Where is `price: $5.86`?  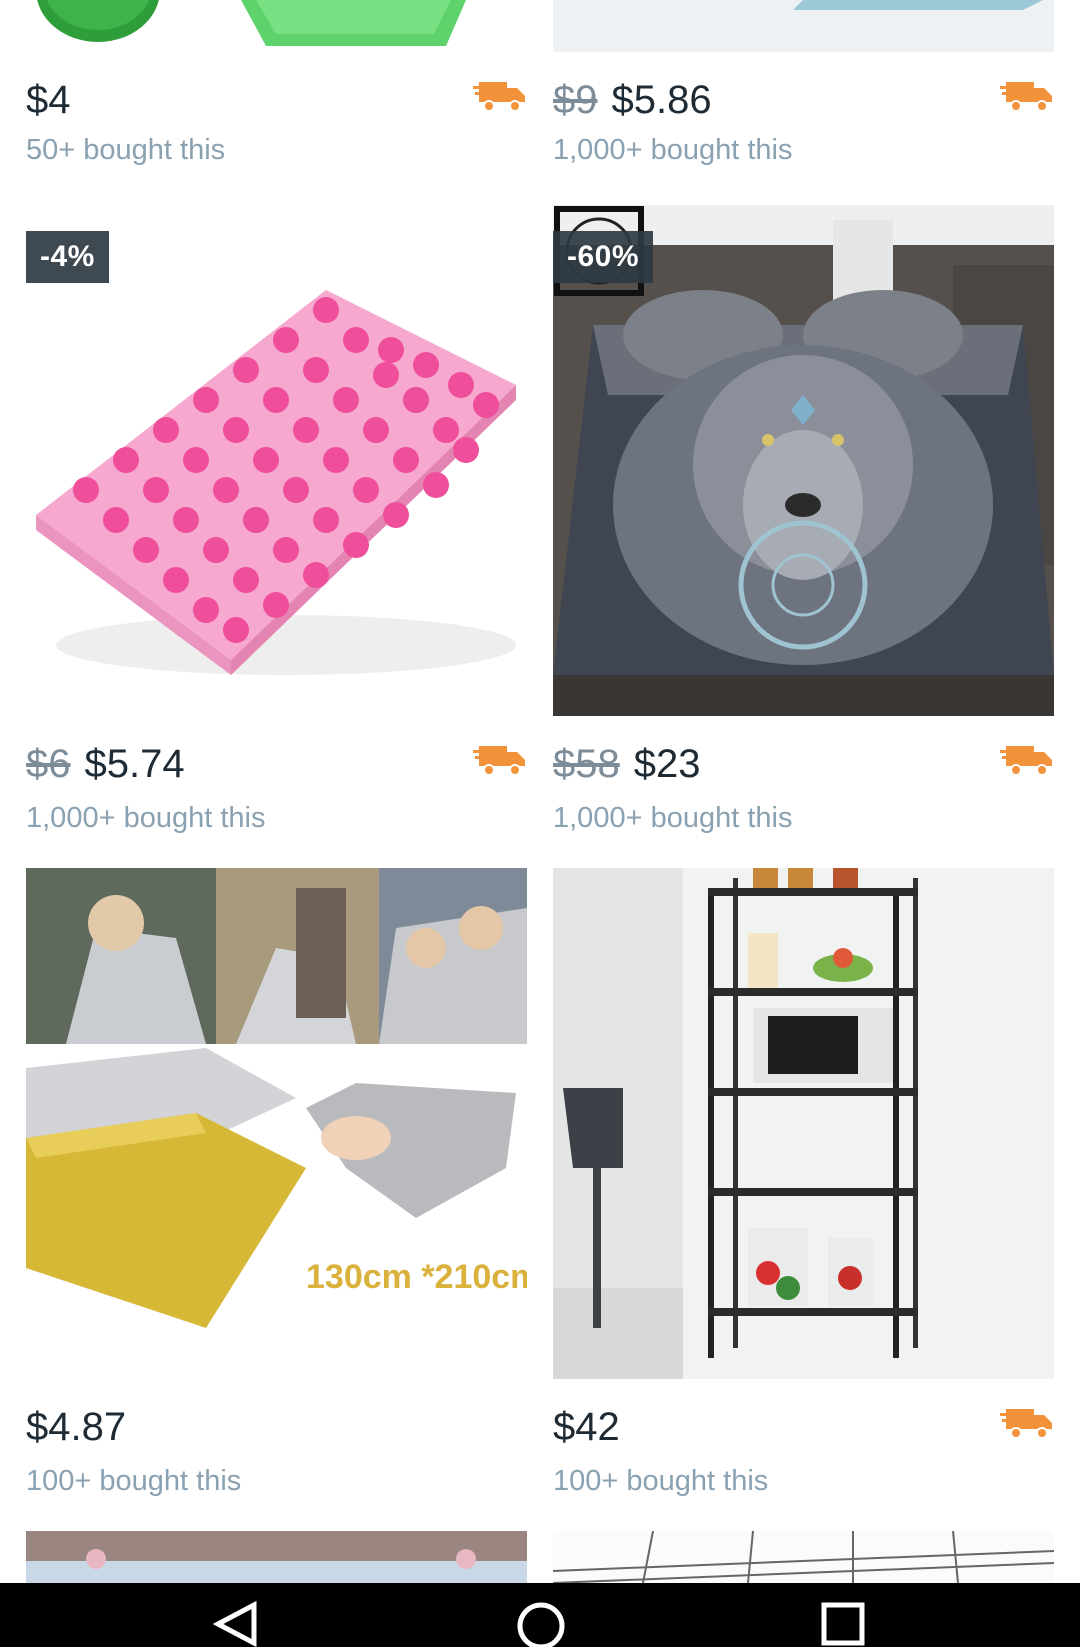 price: $5.86 is located at coordinates (661, 100).